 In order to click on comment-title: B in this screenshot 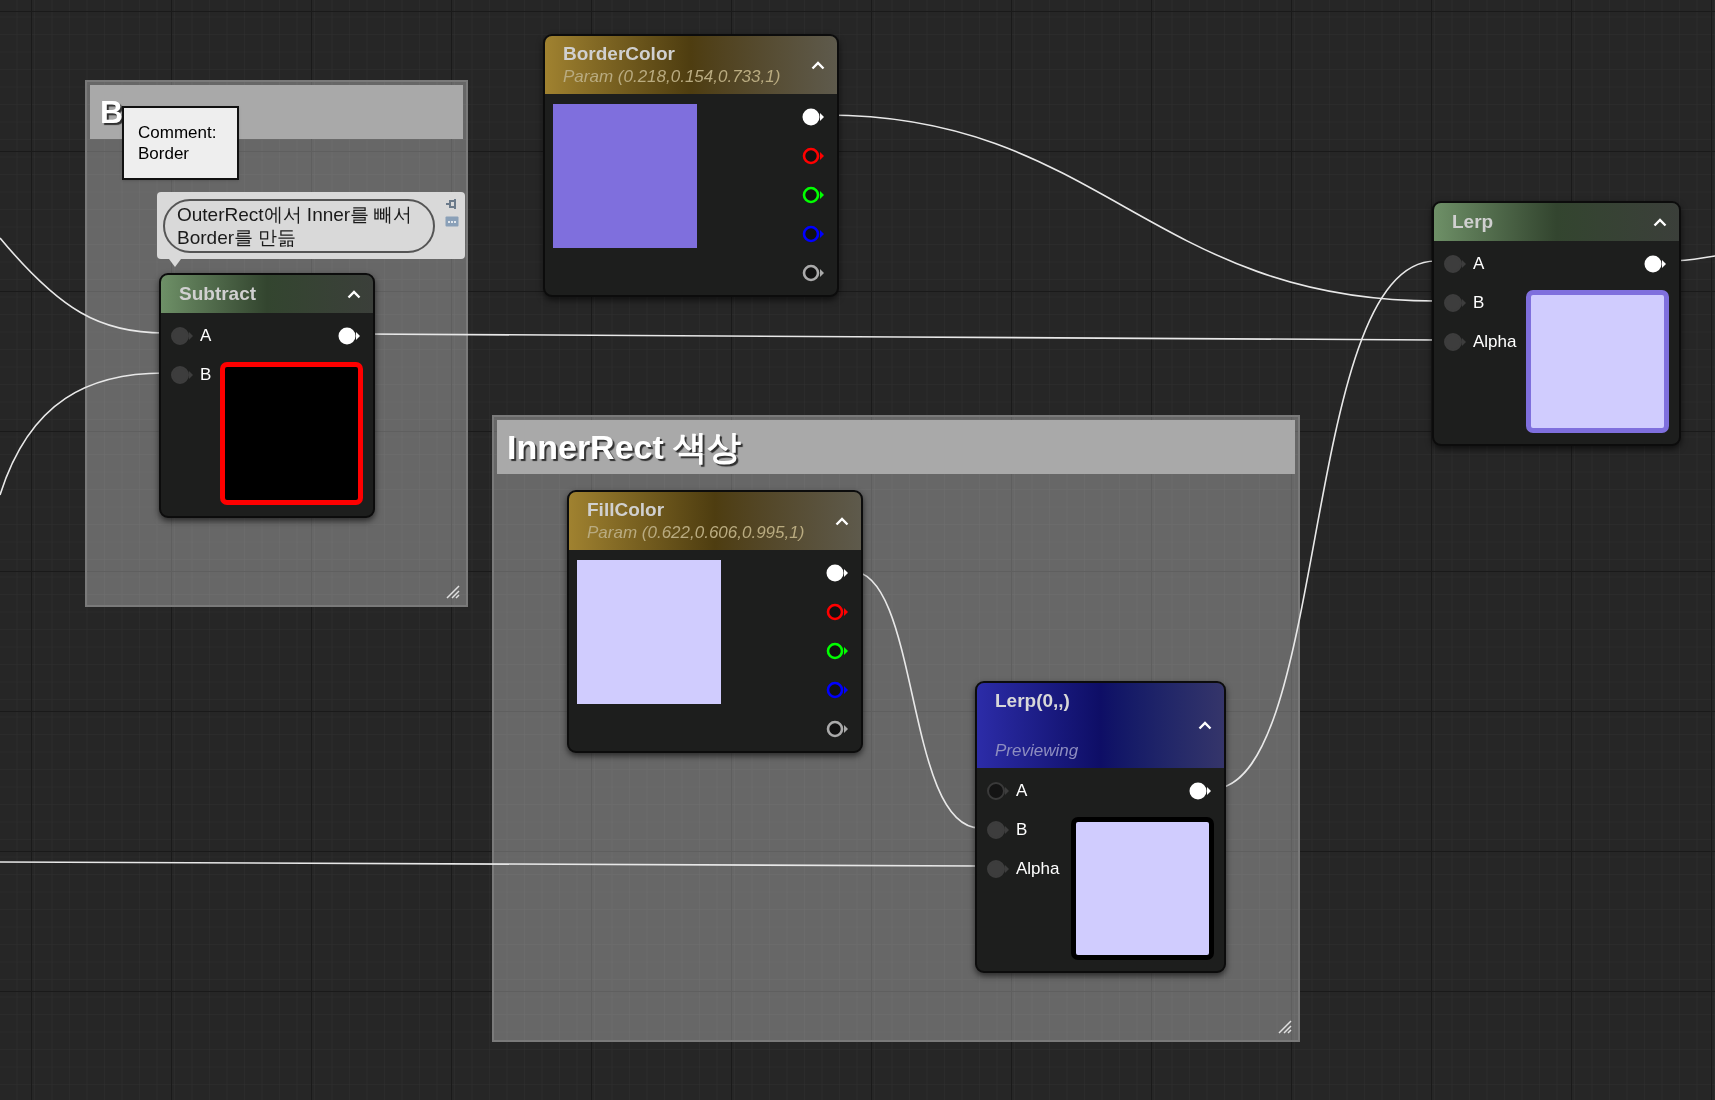, I will do `click(112, 112)`.